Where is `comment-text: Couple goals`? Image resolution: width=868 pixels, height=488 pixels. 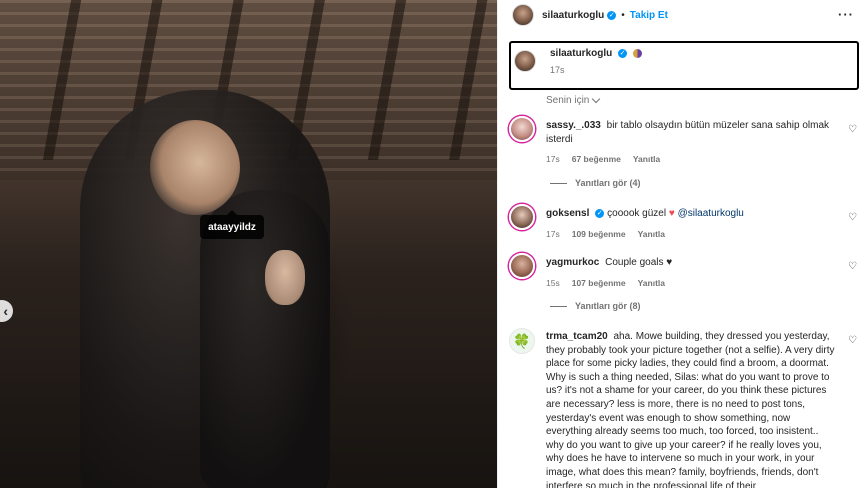 comment-text: Couple goals is located at coordinates (634, 262).